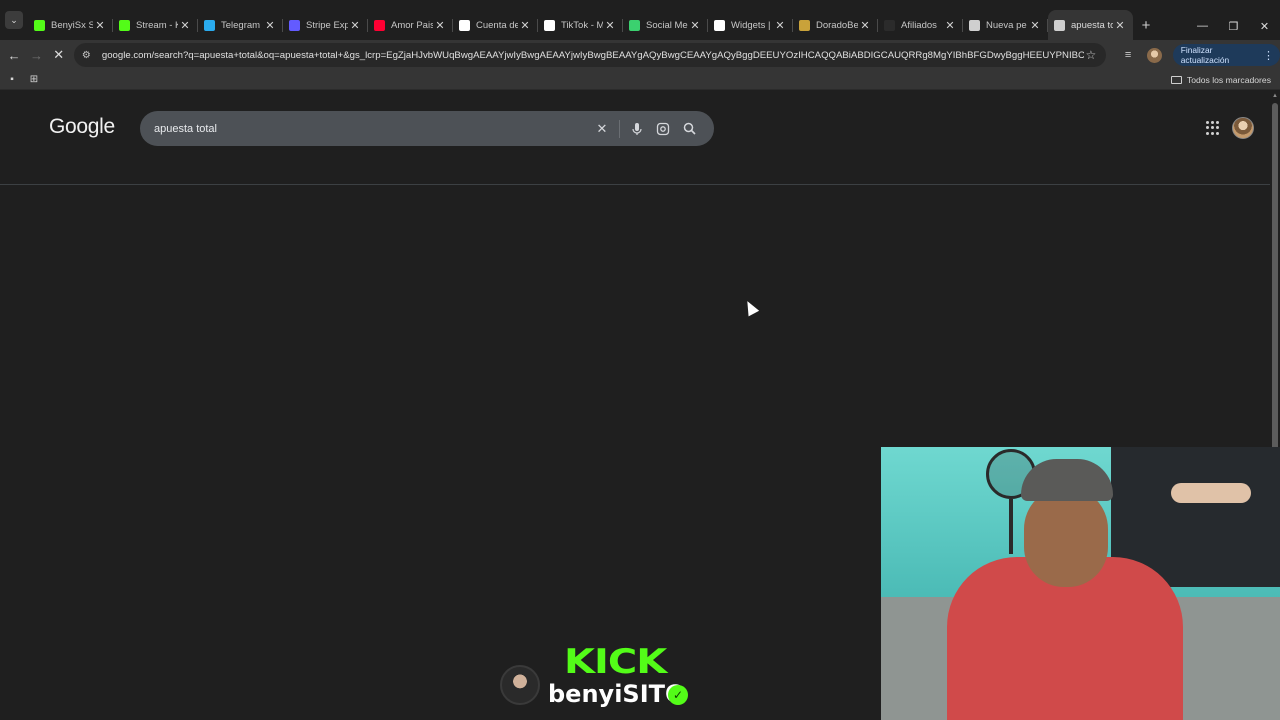  What do you see at coordinates (89, 55) in the screenshot?
I see `site-info-icon: ⚙` at bounding box center [89, 55].